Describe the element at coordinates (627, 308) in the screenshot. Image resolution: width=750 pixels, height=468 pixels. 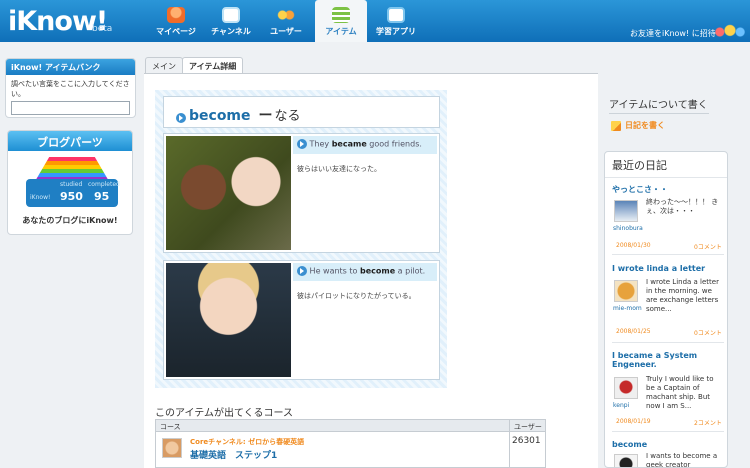
I see `diary-user-link: mie-mom` at that location.